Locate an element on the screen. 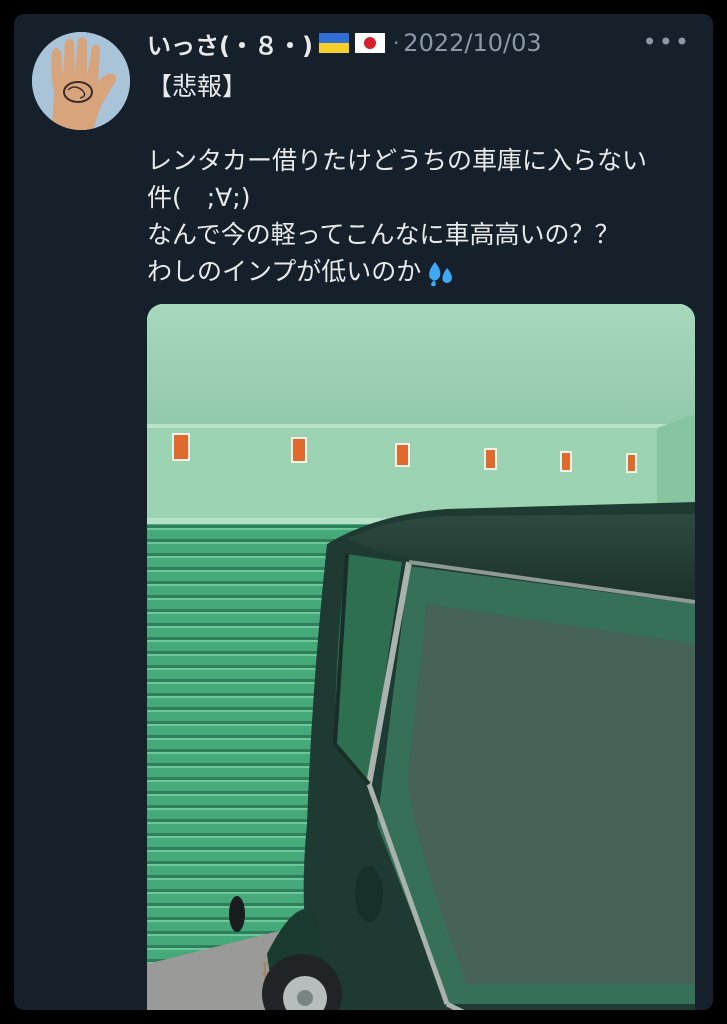 The width and height of the screenshot is (727, 1024). tweet-date: 2022/10/03 is located at coordinates (472, 43).